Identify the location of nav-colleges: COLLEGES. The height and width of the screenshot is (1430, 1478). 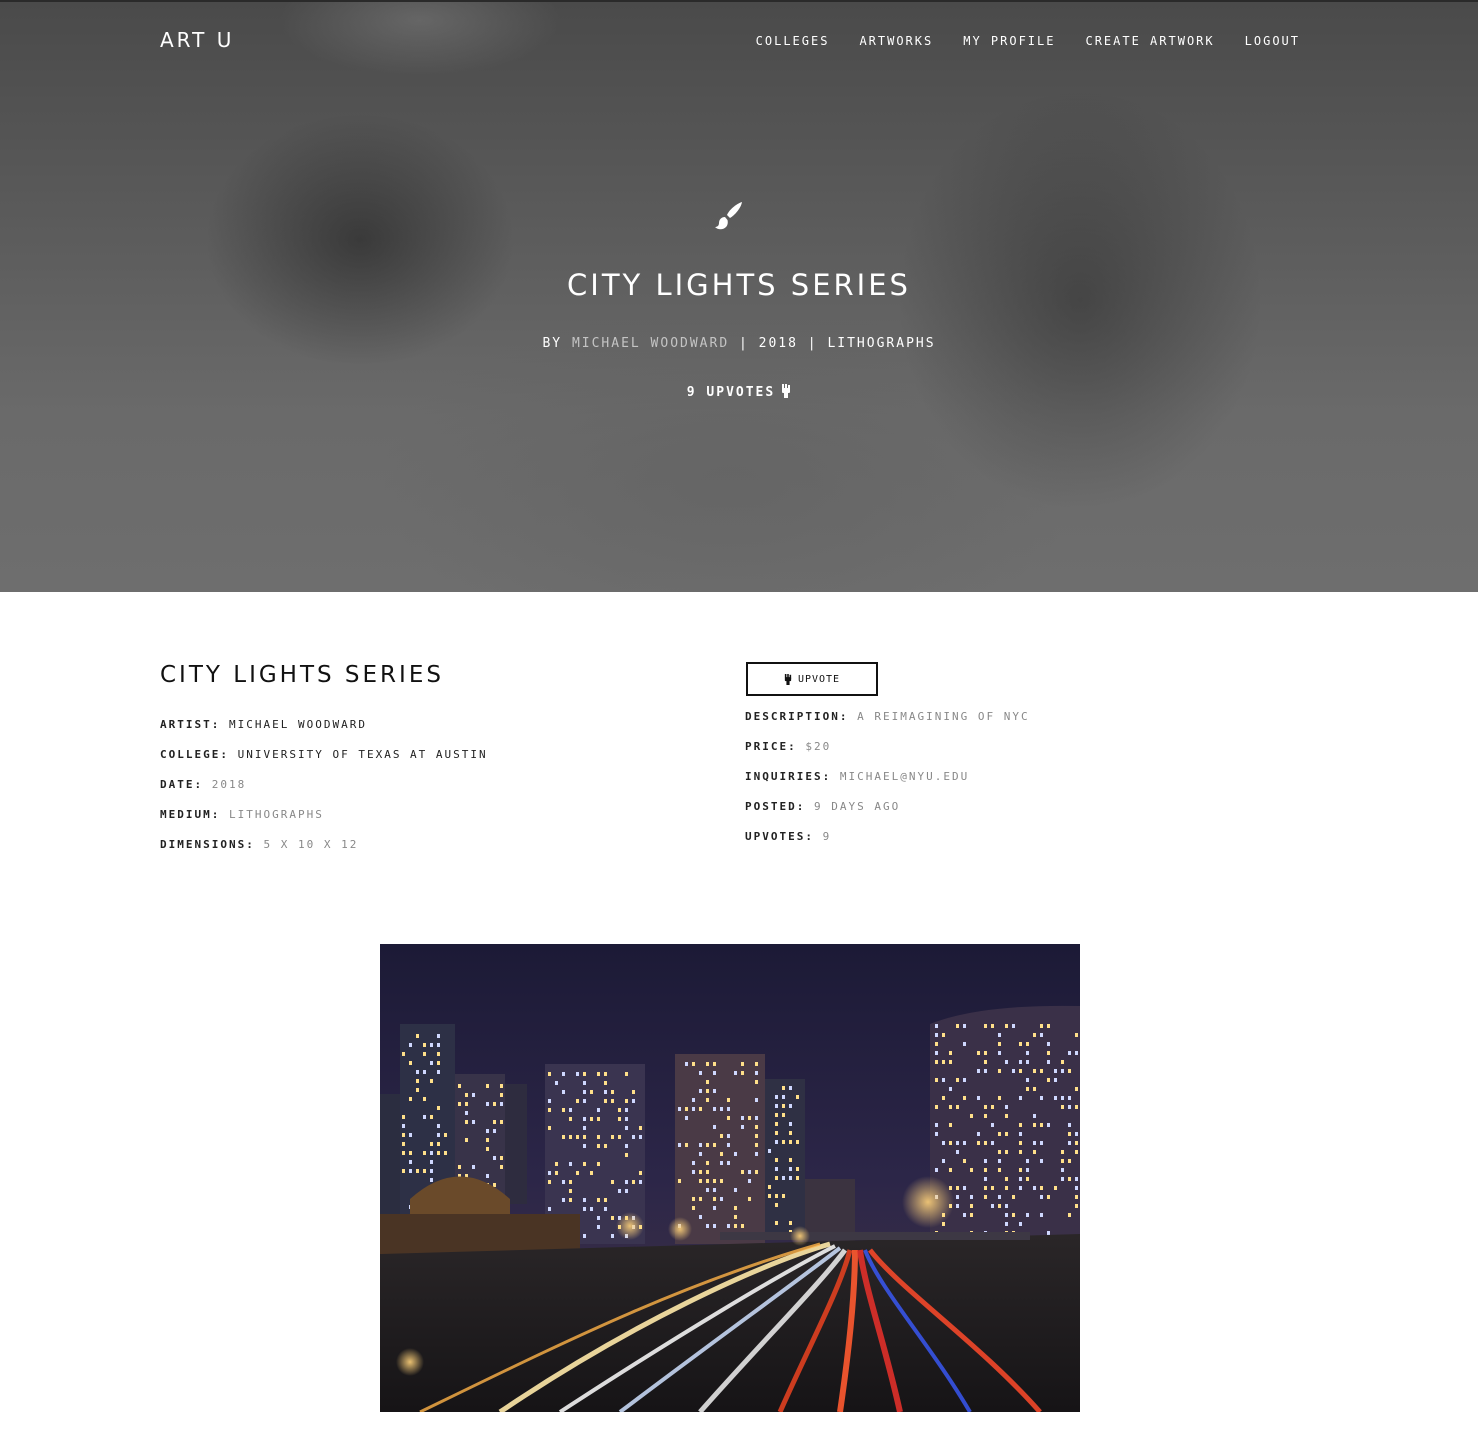
(793, 41).